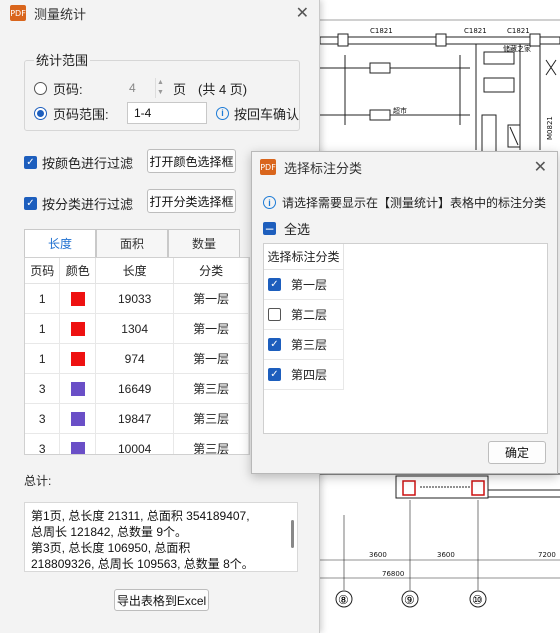  What do you see at coordinates (30, 203) in the screenshot?
I see `class-filter-checkbox: ✓` at bounding box center [30, 203].